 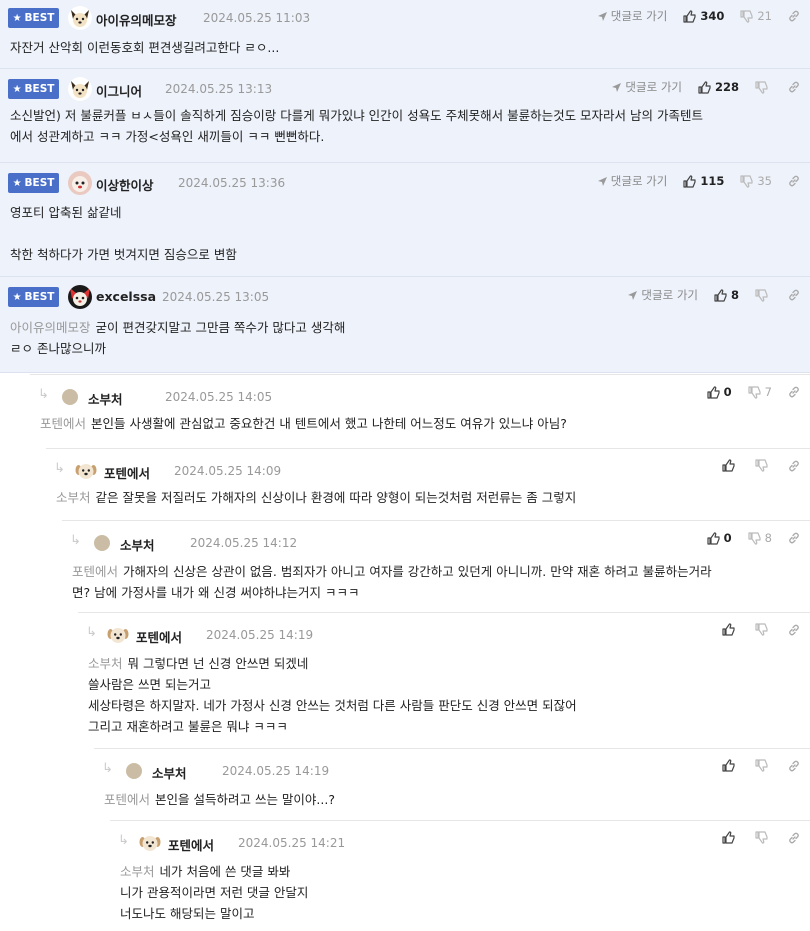 I want to click on comment-line: 포텐에서 본인을 설득하려고 쓰는 말이야...?, so click(x=219, y=799).